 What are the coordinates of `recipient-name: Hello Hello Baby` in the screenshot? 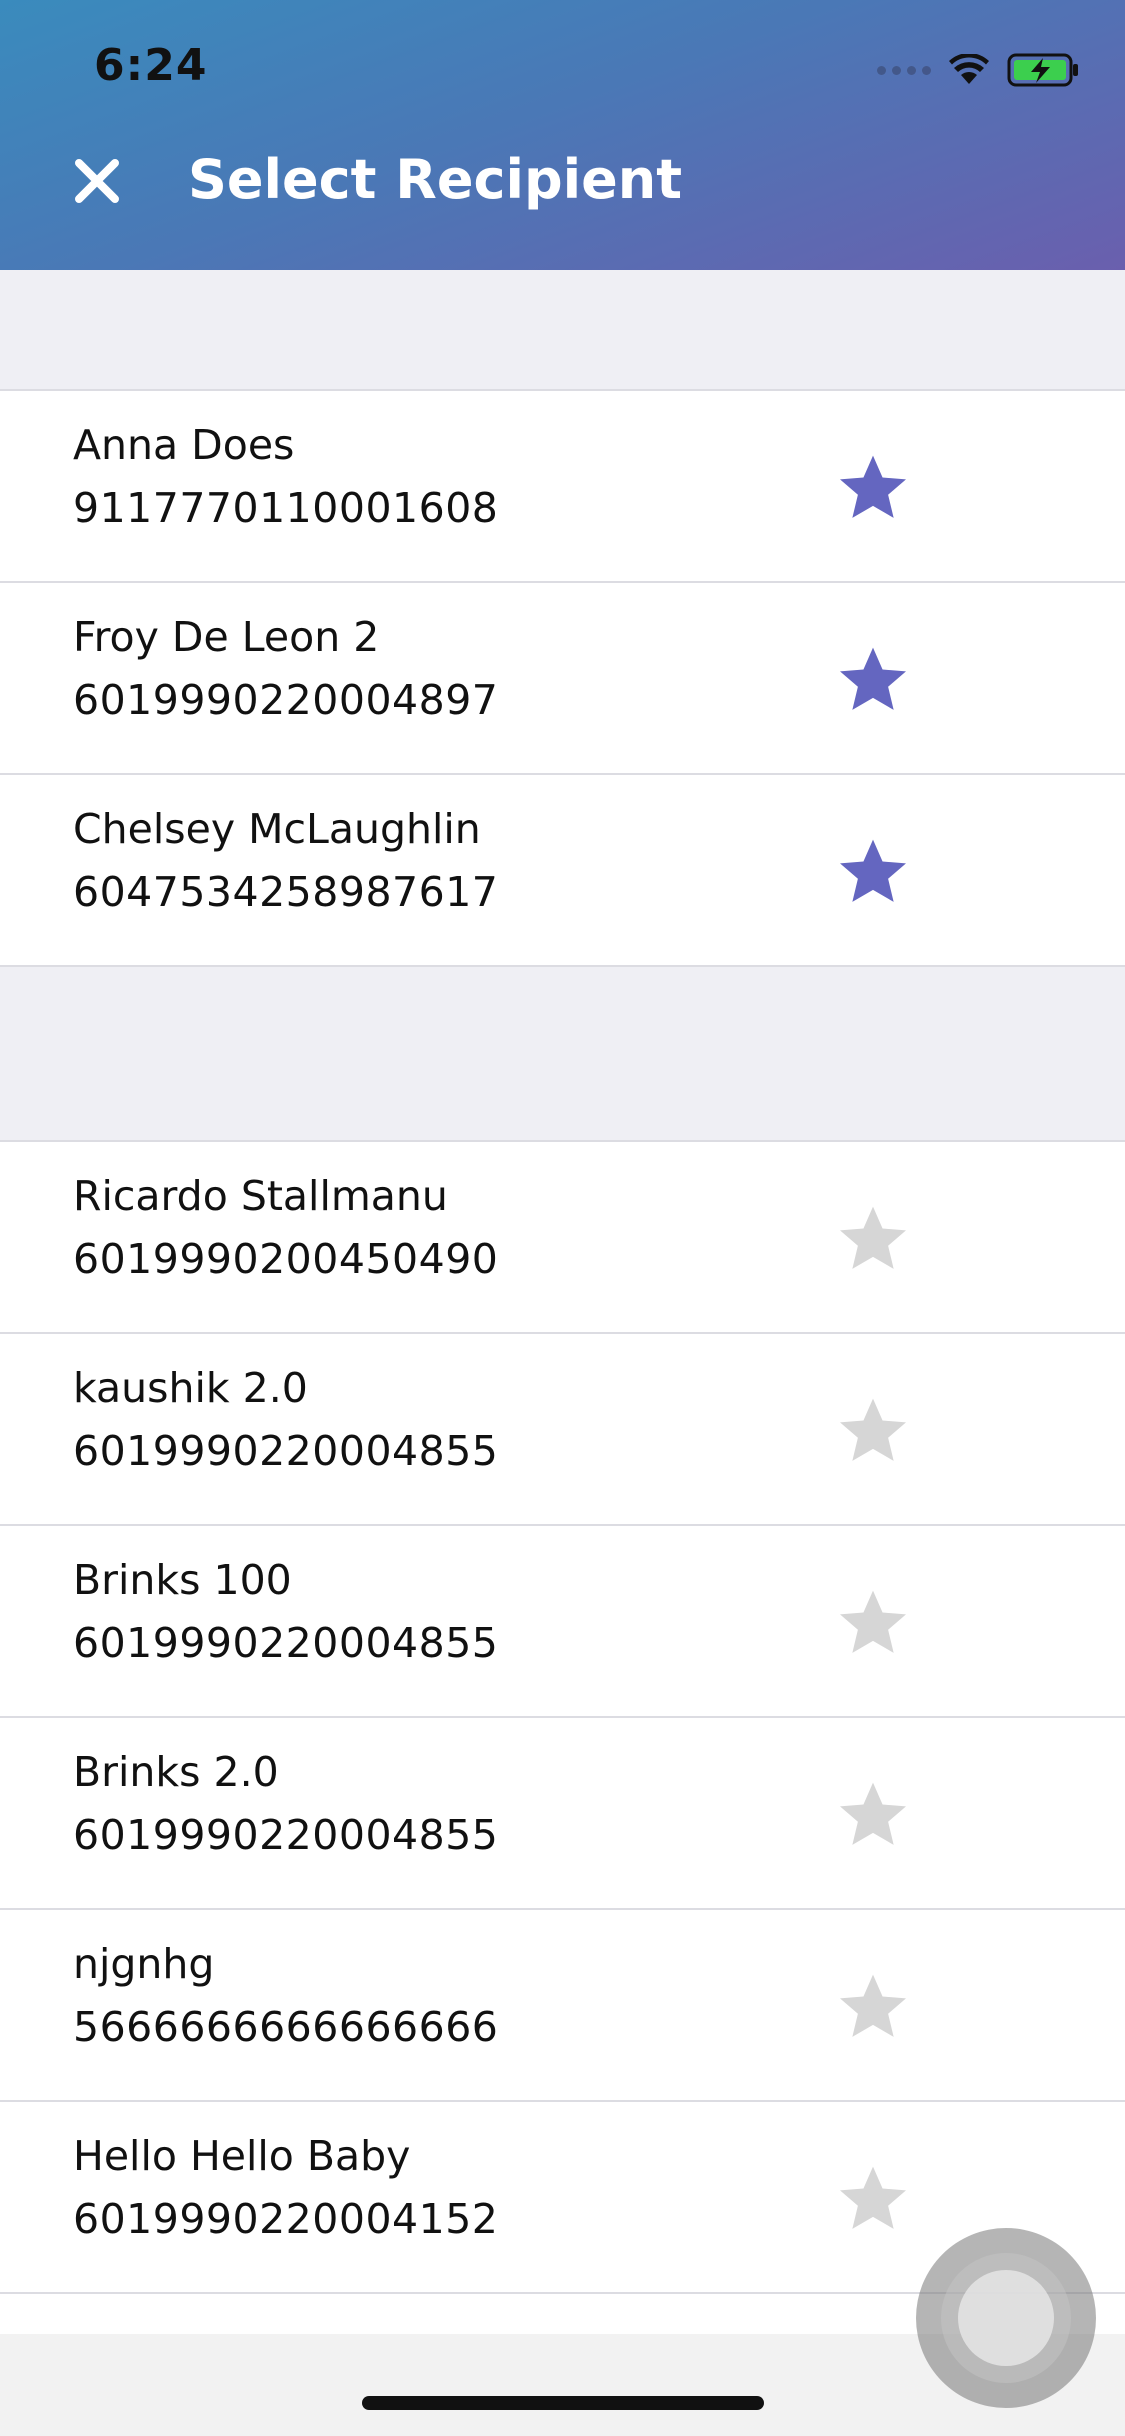 It's located at (242, 2156).